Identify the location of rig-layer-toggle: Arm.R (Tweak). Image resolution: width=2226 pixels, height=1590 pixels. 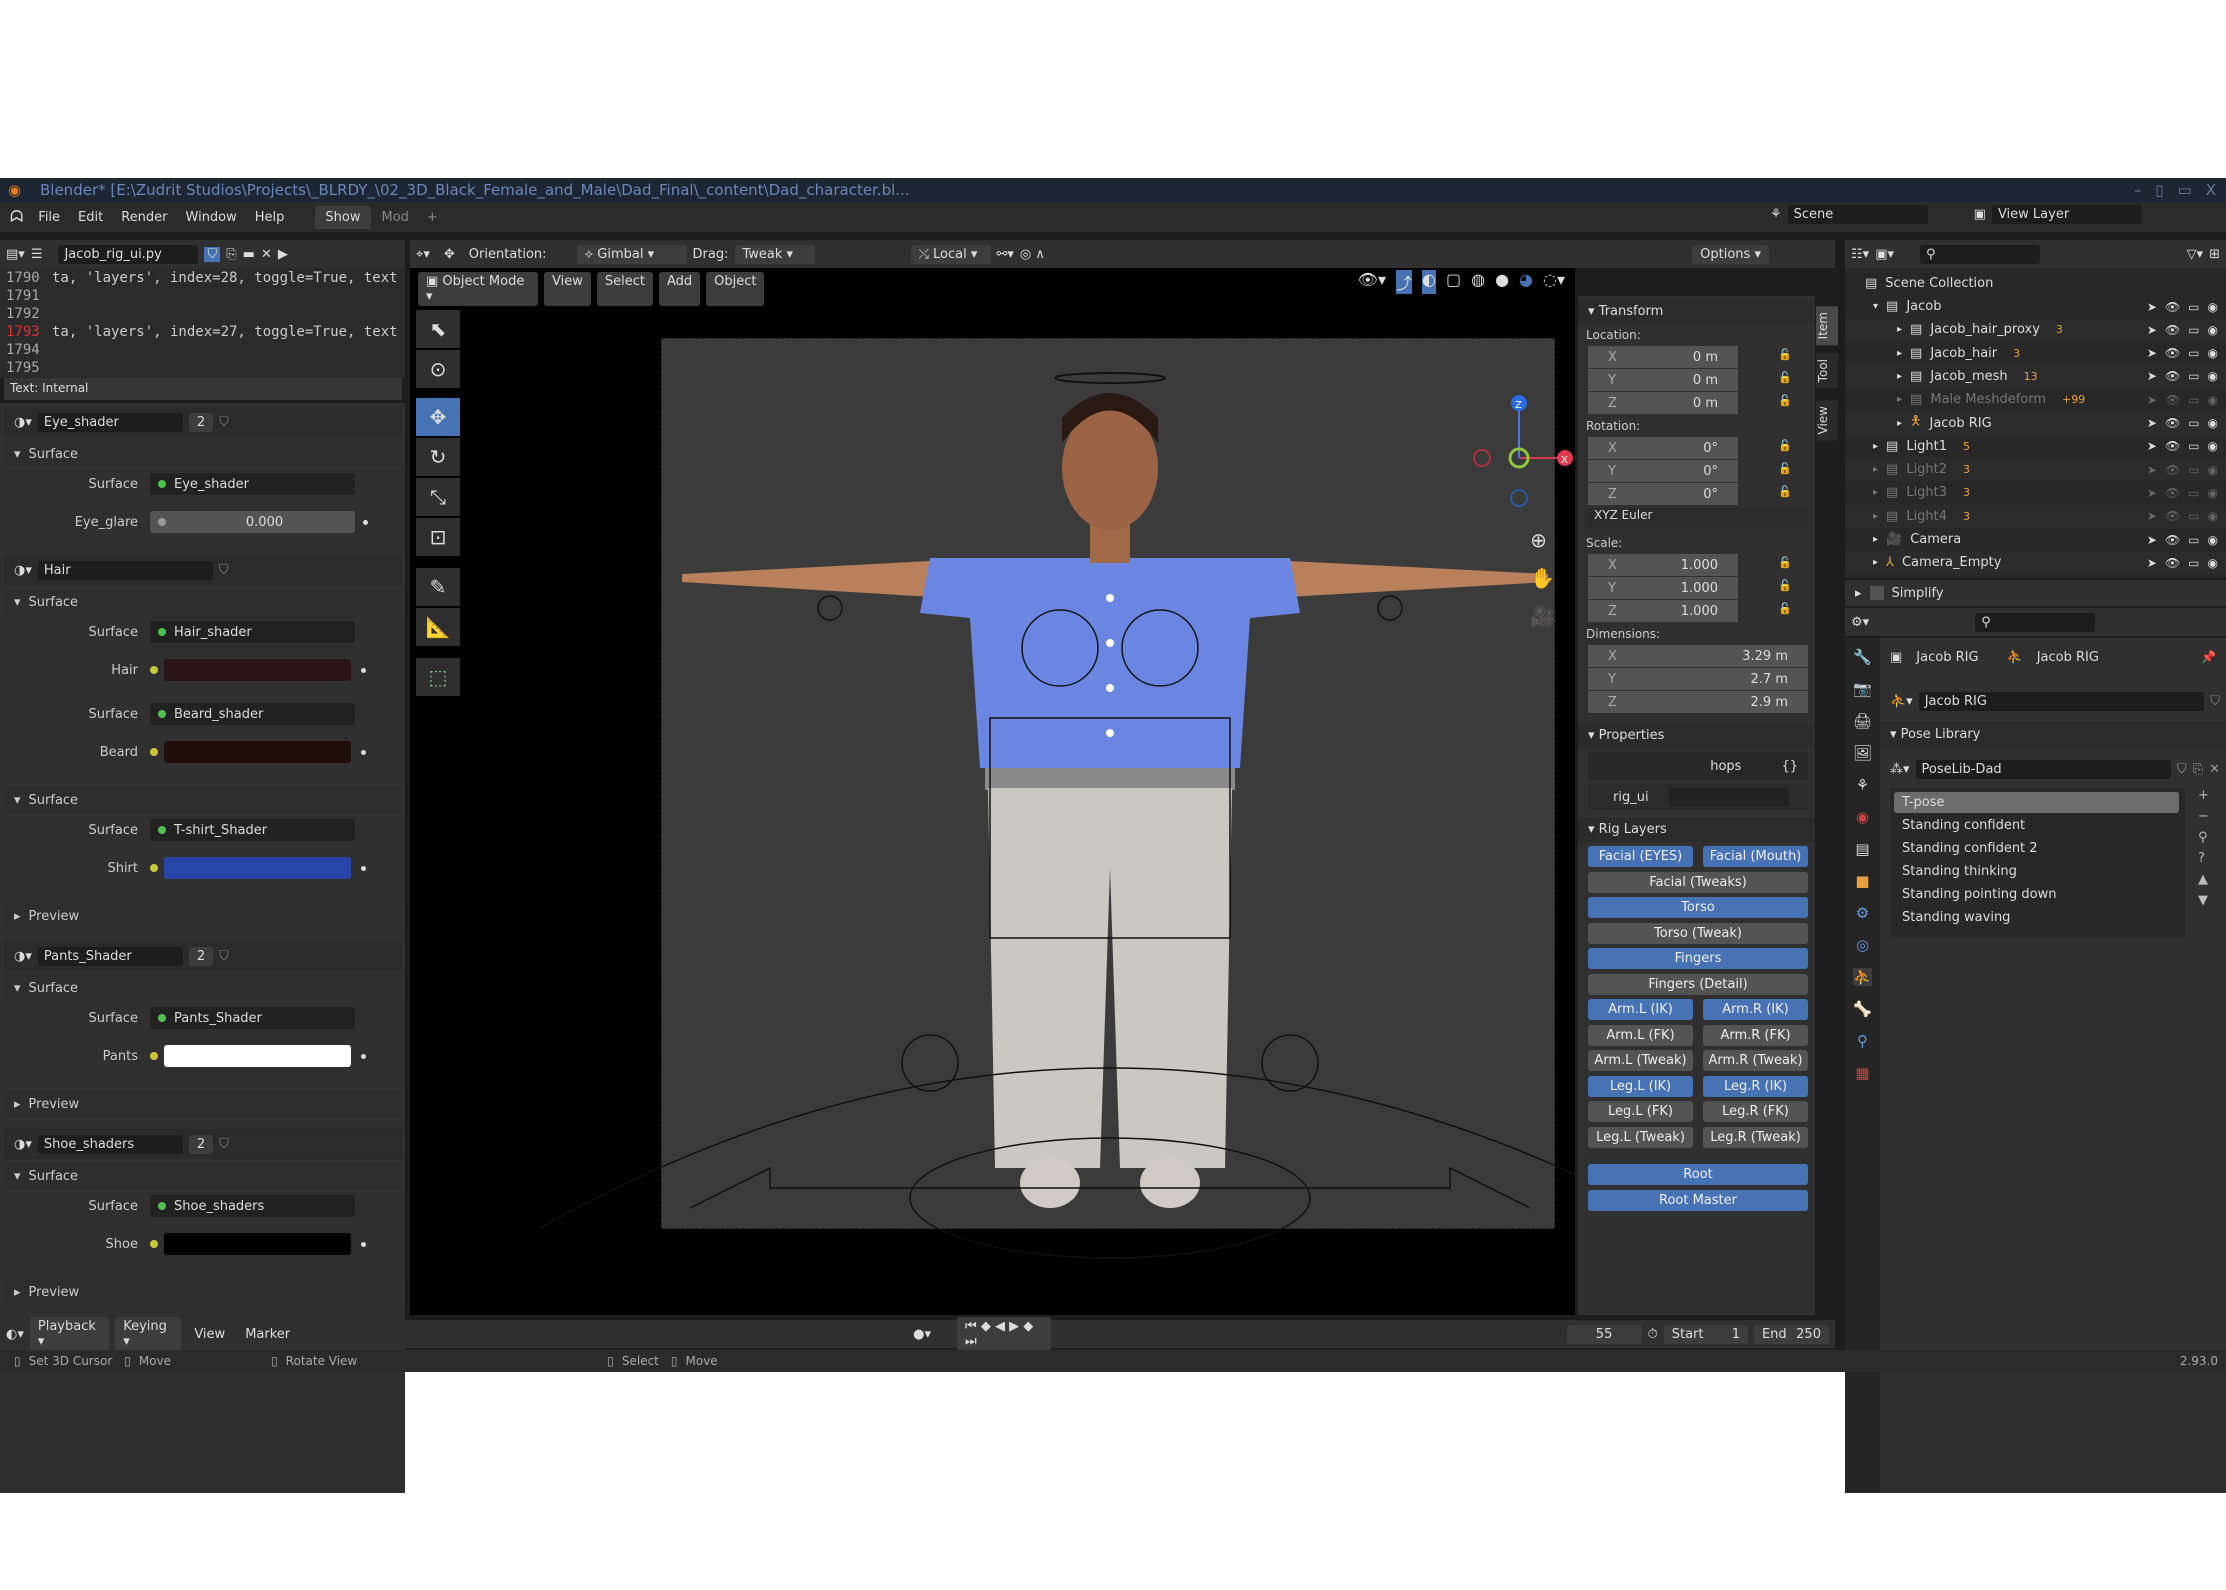
(1755, 1060).